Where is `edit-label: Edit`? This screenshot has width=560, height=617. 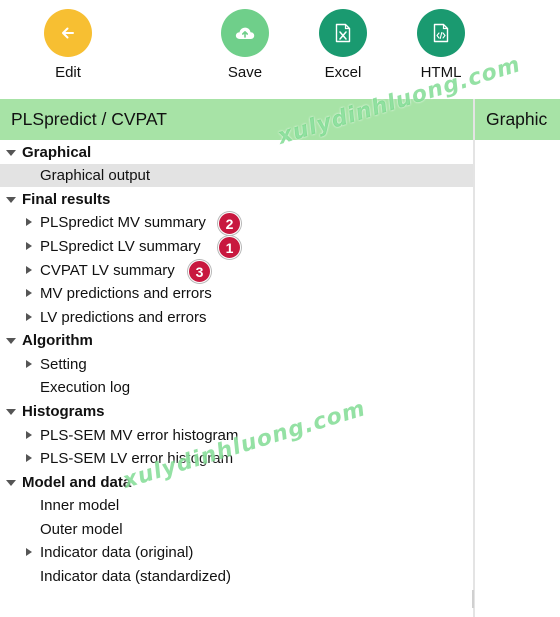
edit-label: Edit is located at coordinates (68, 72).